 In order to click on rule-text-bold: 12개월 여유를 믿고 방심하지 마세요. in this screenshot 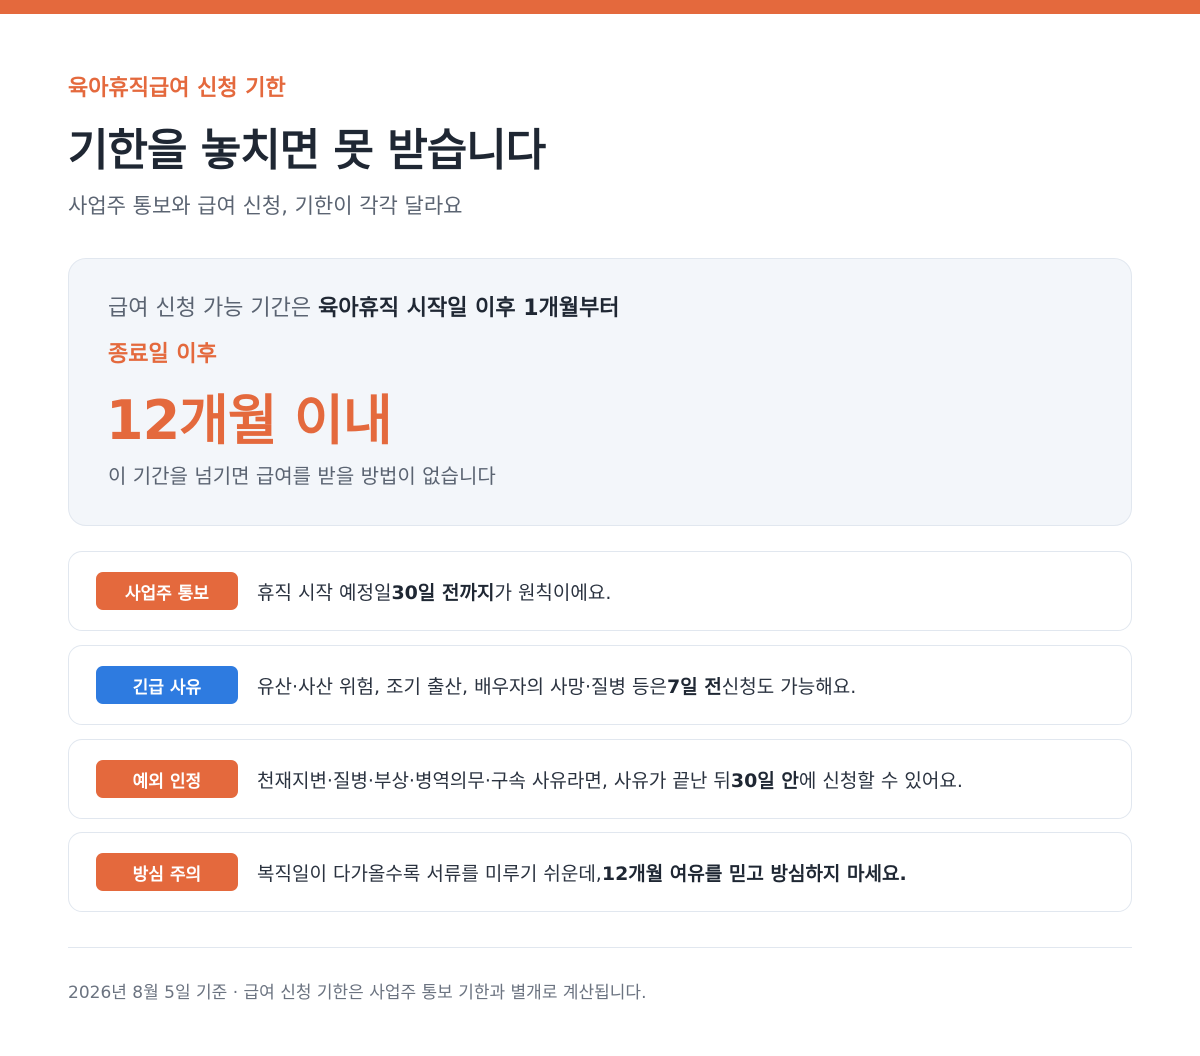, I will do `click(754, 873)`.